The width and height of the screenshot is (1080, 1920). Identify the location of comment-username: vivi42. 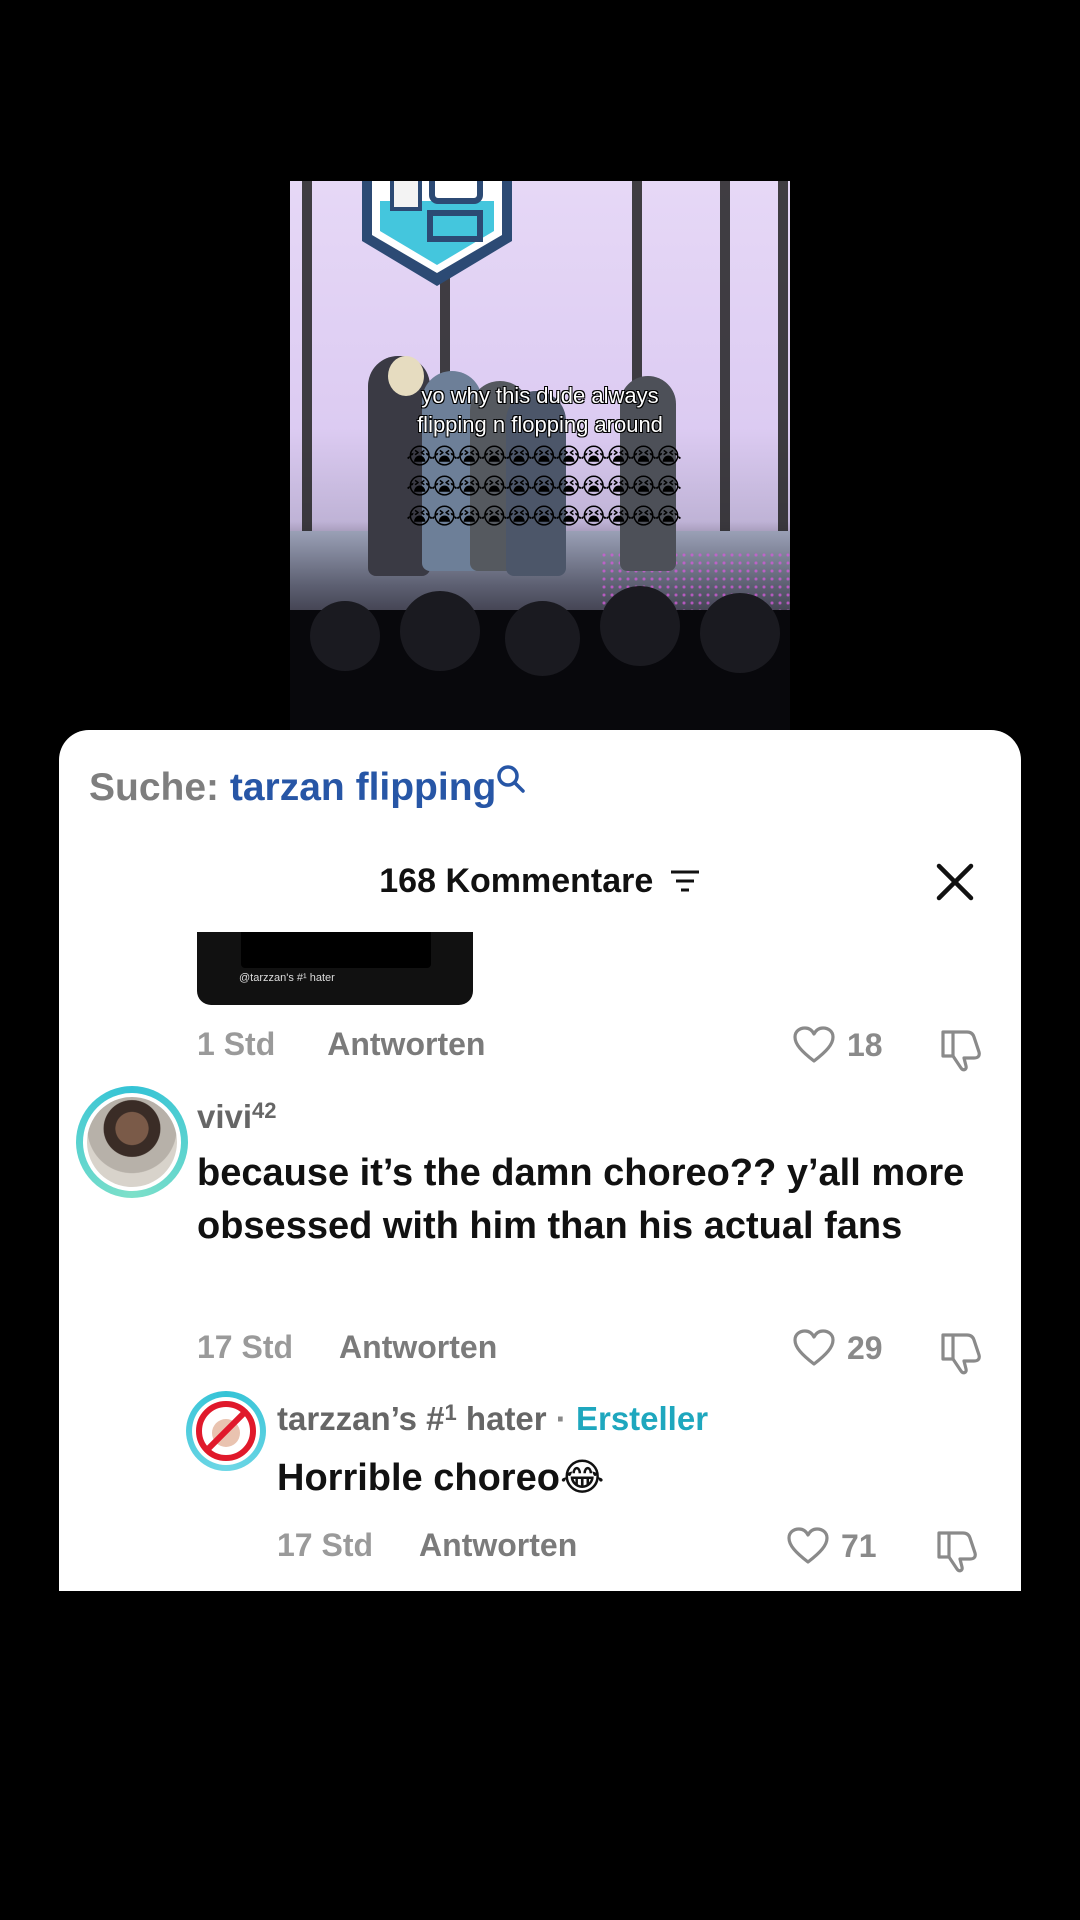
(237, 1117).